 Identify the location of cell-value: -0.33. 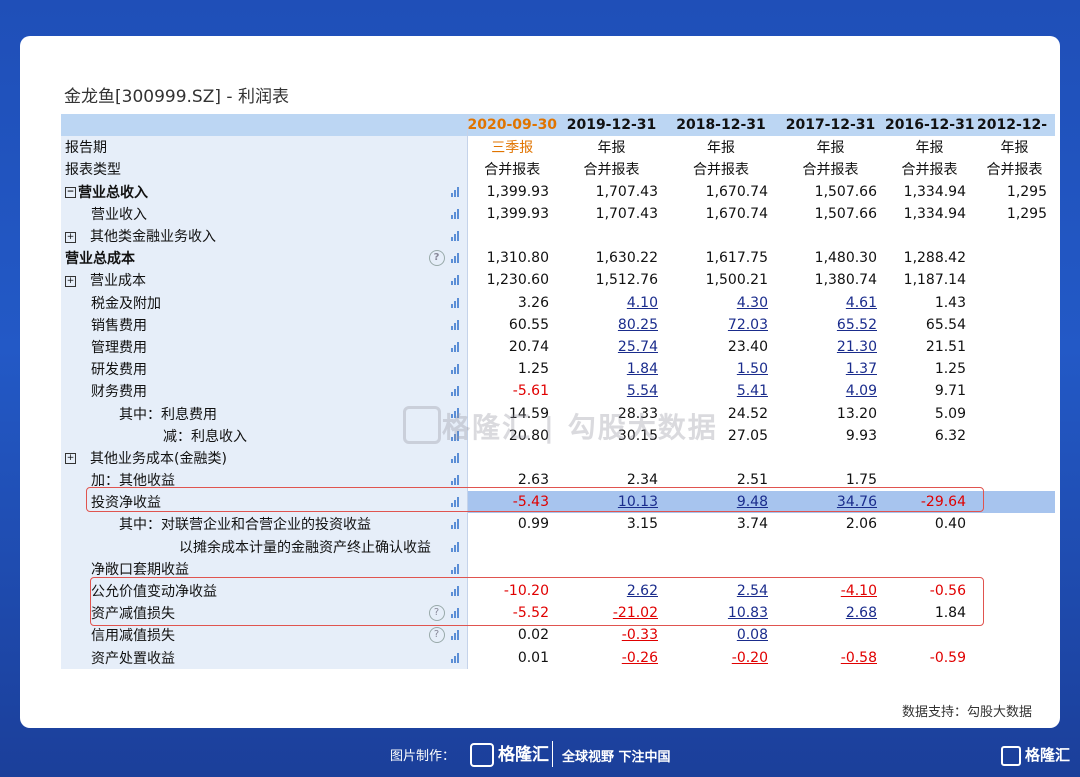
(640, 635).